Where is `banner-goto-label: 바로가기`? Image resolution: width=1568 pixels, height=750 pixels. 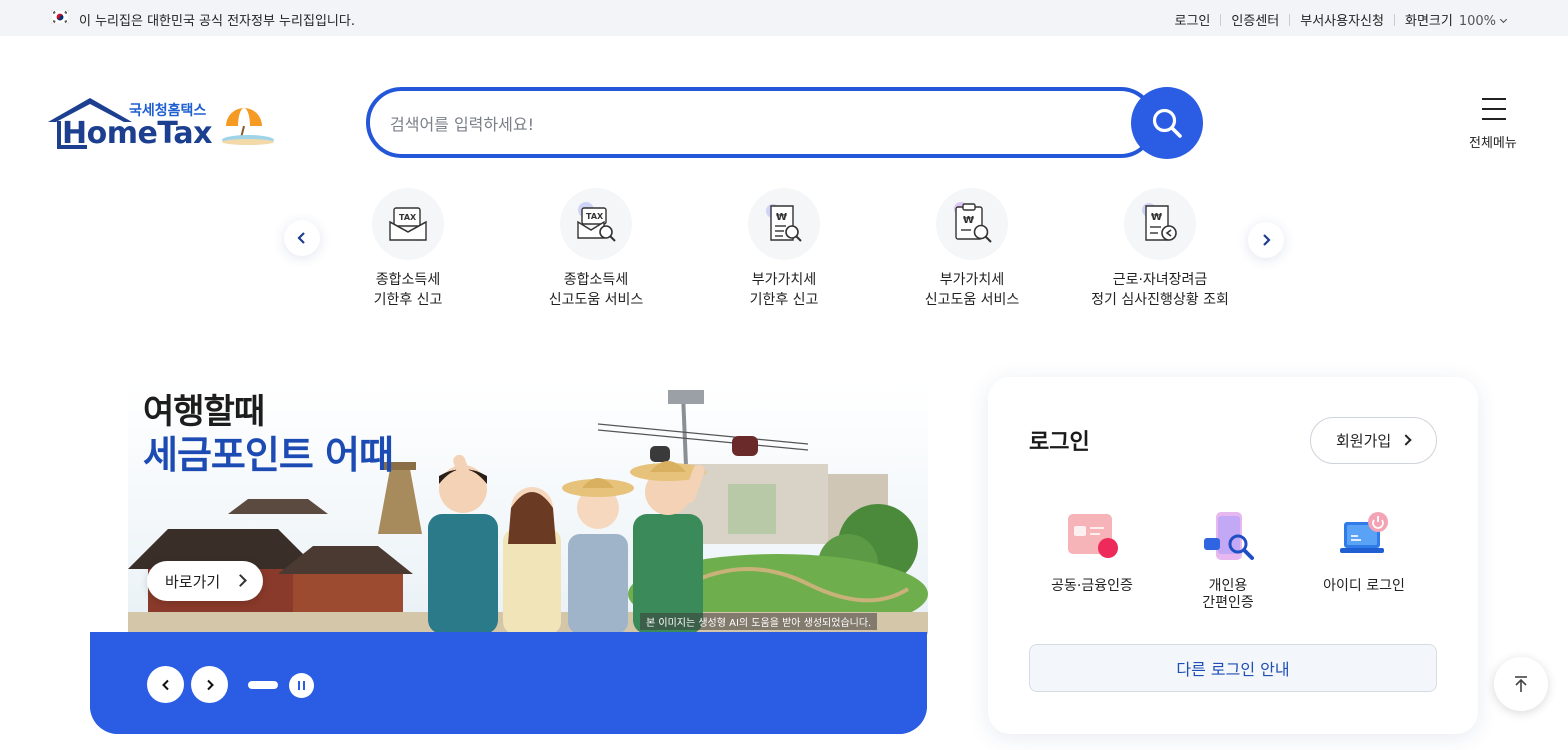 banner-goto-label: 바로가기 is located at coordinates (193, 581).